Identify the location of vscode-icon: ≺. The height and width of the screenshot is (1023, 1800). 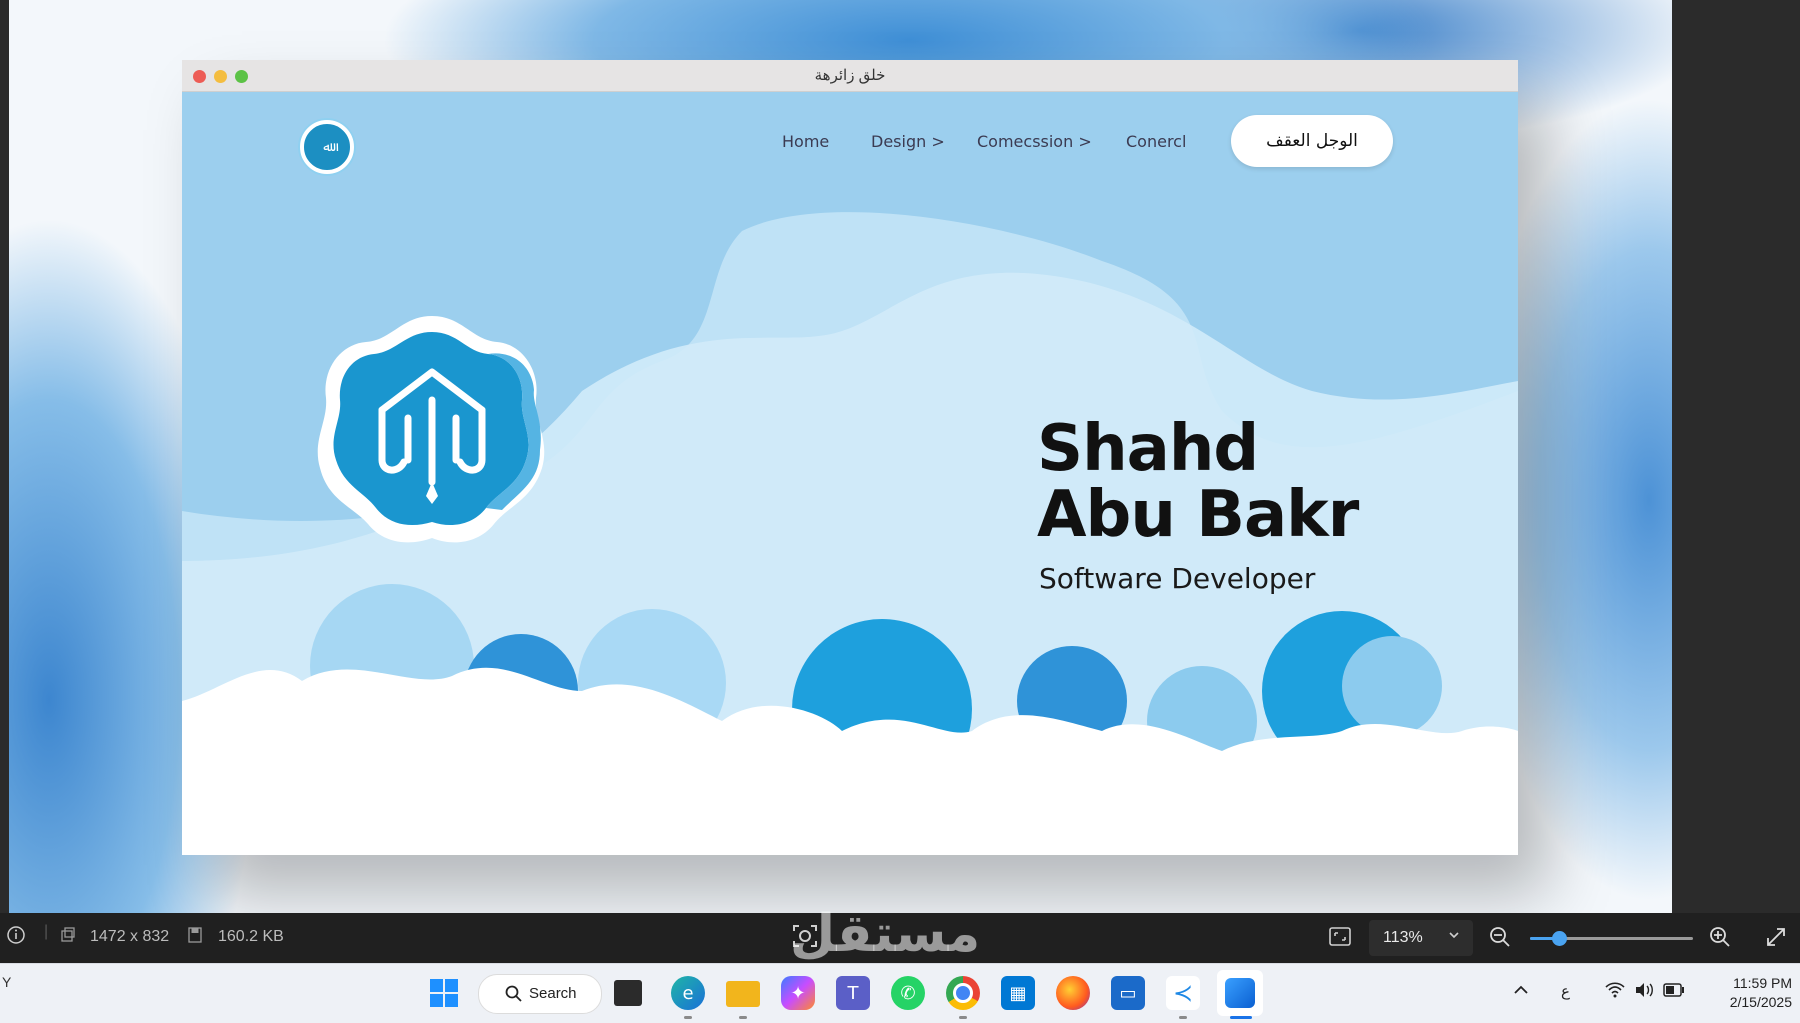
(1183, 993).